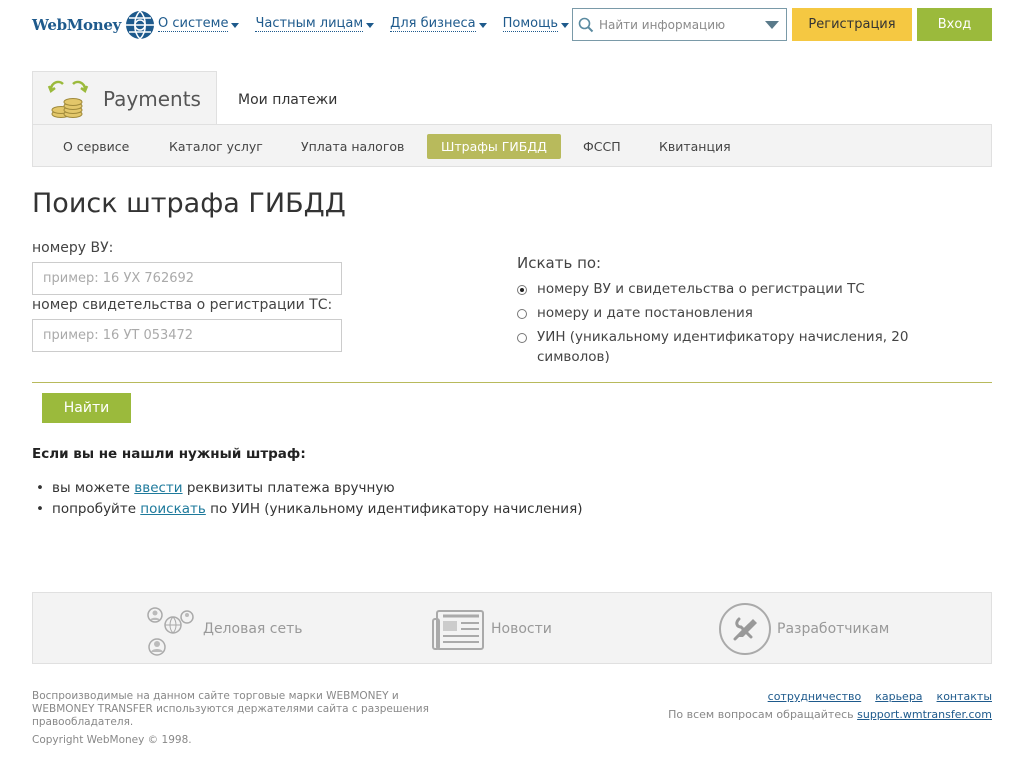  Describe the element at coordinates (924, 714) in the screenshot. I see `support-link: support.wmtransfer.com` at that location.